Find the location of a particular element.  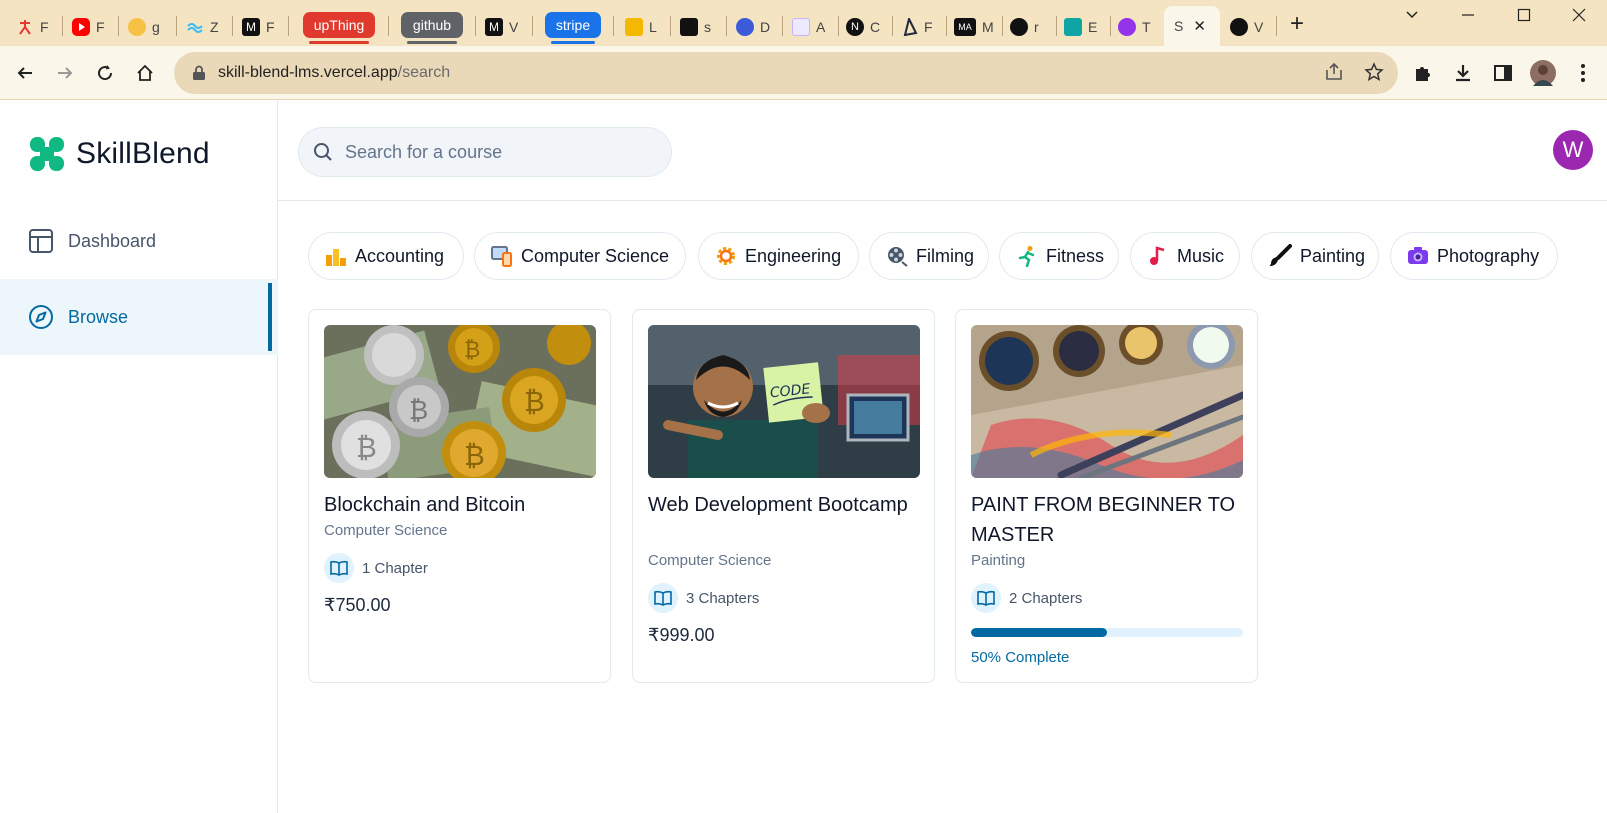

category-chip-photography: Photography is located at coordinates (1474, 256).